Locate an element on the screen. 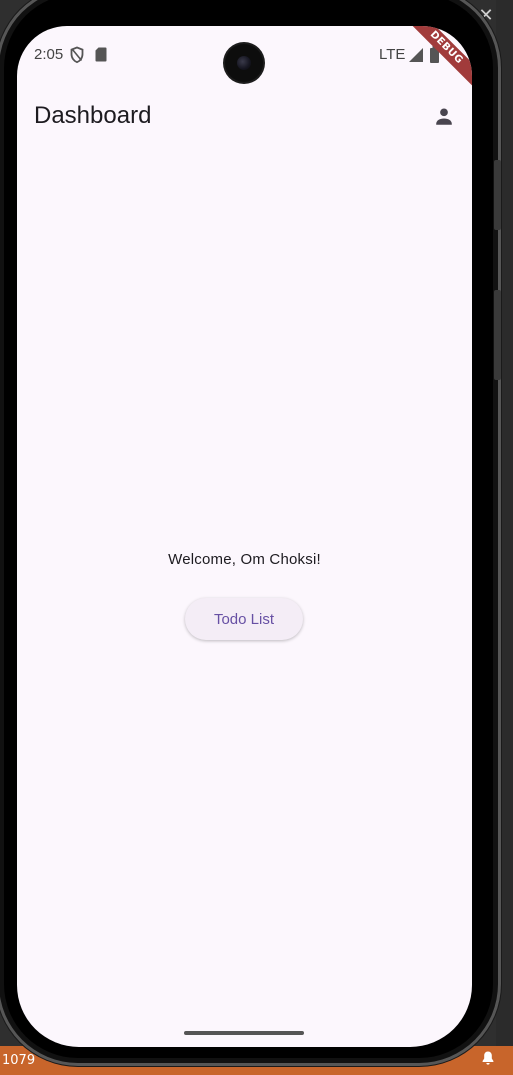  network-type: LTE is located at coordinates (392, 54).